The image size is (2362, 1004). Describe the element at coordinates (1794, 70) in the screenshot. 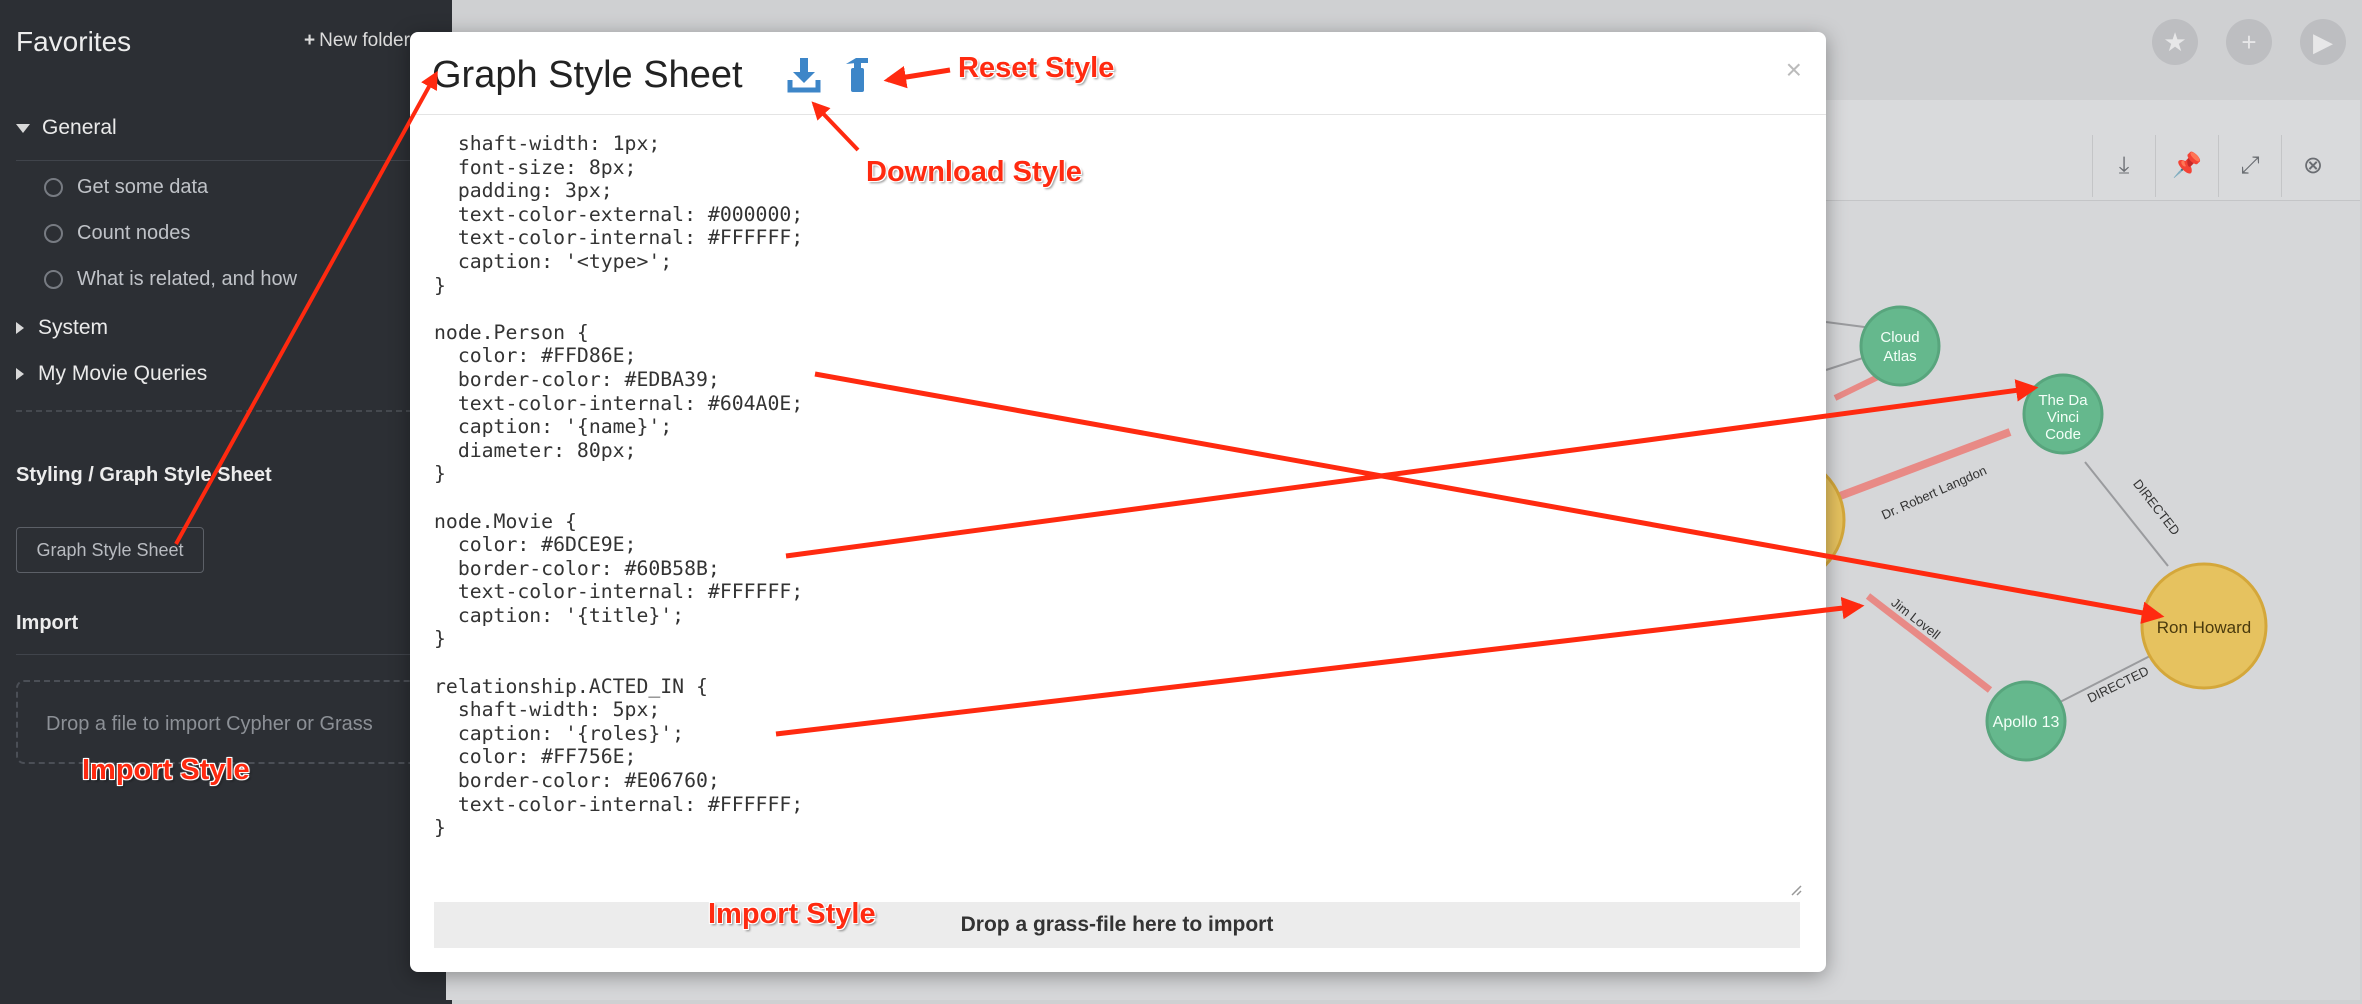

I see `close-icon: ×` at that location.